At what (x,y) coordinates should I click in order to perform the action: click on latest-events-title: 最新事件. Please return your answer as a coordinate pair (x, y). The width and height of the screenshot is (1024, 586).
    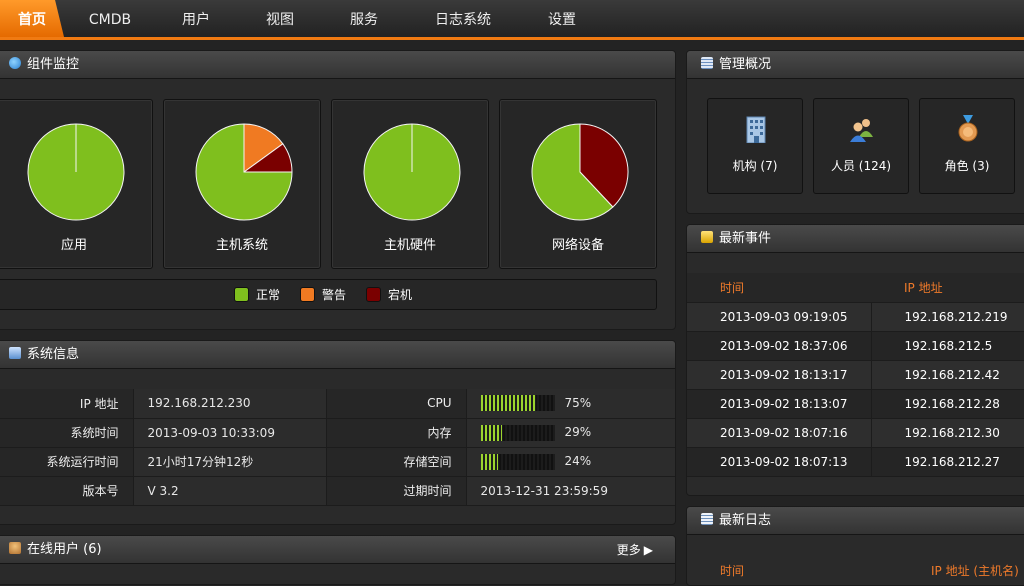
    Looking at the image, I should click on (745, 238).